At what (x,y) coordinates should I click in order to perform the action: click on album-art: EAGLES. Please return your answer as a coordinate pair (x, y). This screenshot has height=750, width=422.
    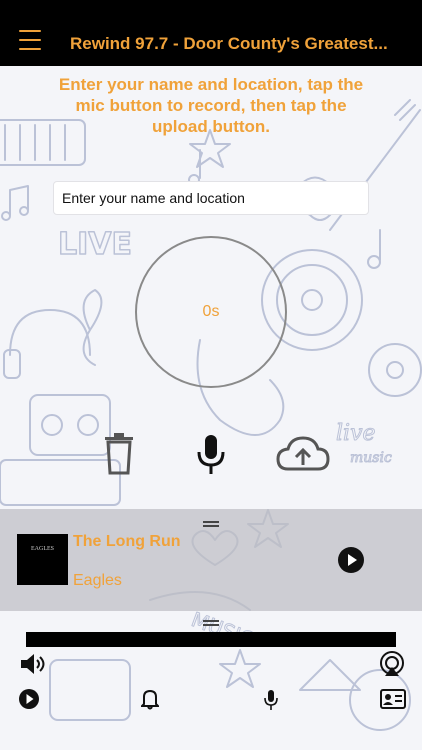
    Looking at the image, I should click on (42, 559).